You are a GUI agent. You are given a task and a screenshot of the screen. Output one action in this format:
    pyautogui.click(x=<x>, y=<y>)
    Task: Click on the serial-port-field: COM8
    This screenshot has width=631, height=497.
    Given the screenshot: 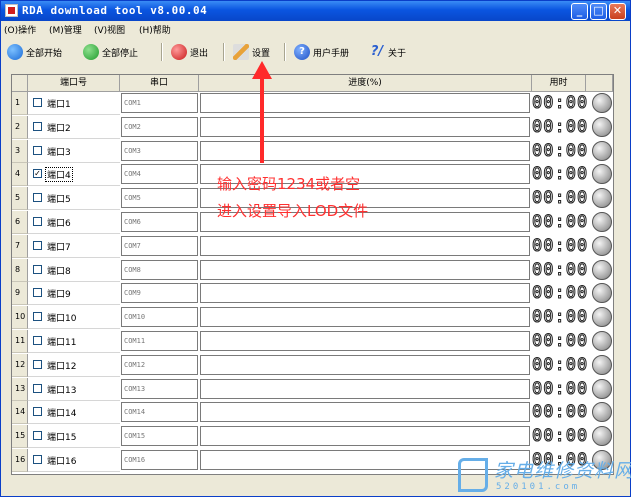 What is the action you would take?
    pyautogui.click(x=159, y=269)
    